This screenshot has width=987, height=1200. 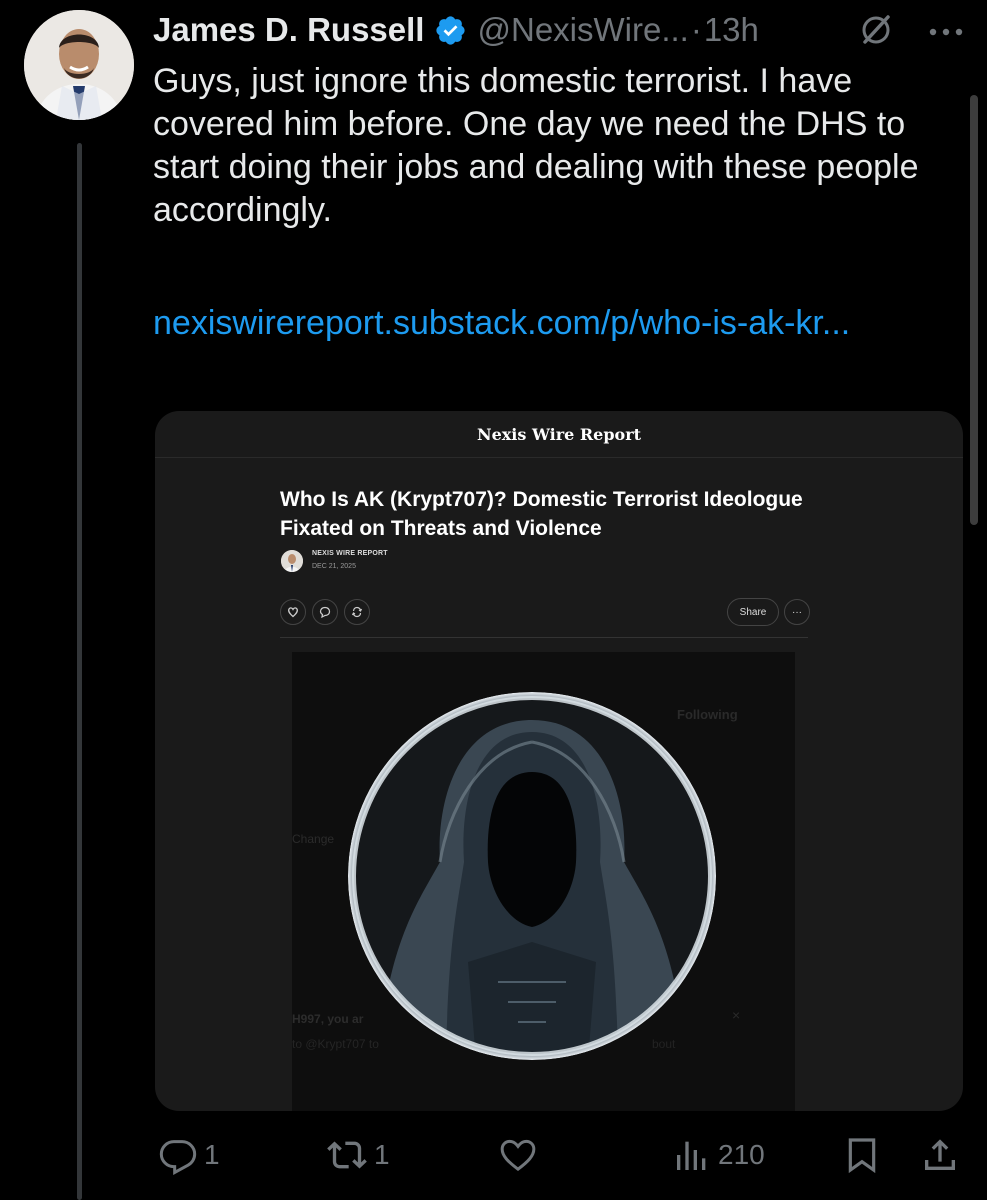 I want to click on heart-icon, so click(x=293, y=612).